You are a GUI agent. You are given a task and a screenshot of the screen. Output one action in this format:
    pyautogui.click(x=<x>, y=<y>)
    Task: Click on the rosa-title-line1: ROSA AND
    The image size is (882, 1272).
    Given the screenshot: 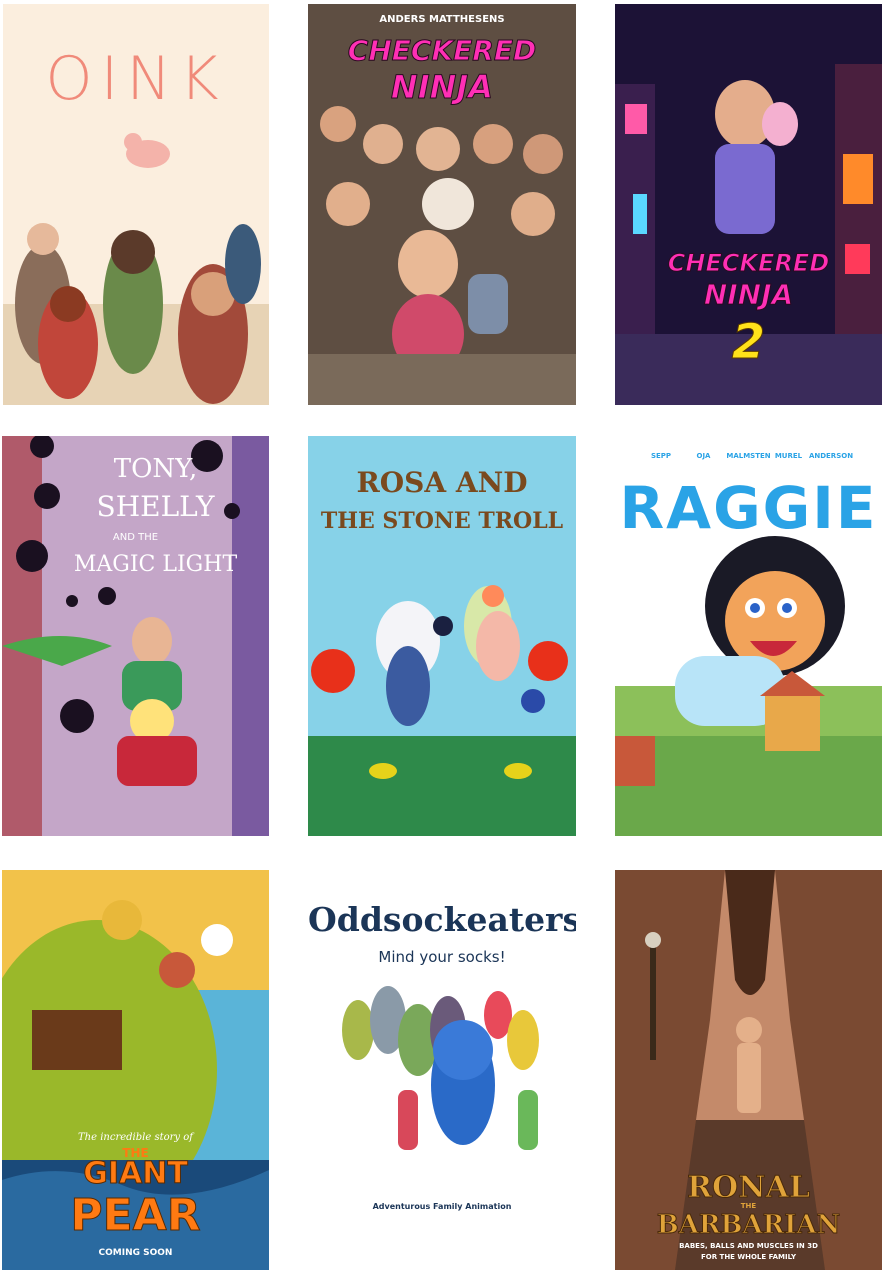 What is the action you would take?
    pyautogui.click(x=442, y=482)
    